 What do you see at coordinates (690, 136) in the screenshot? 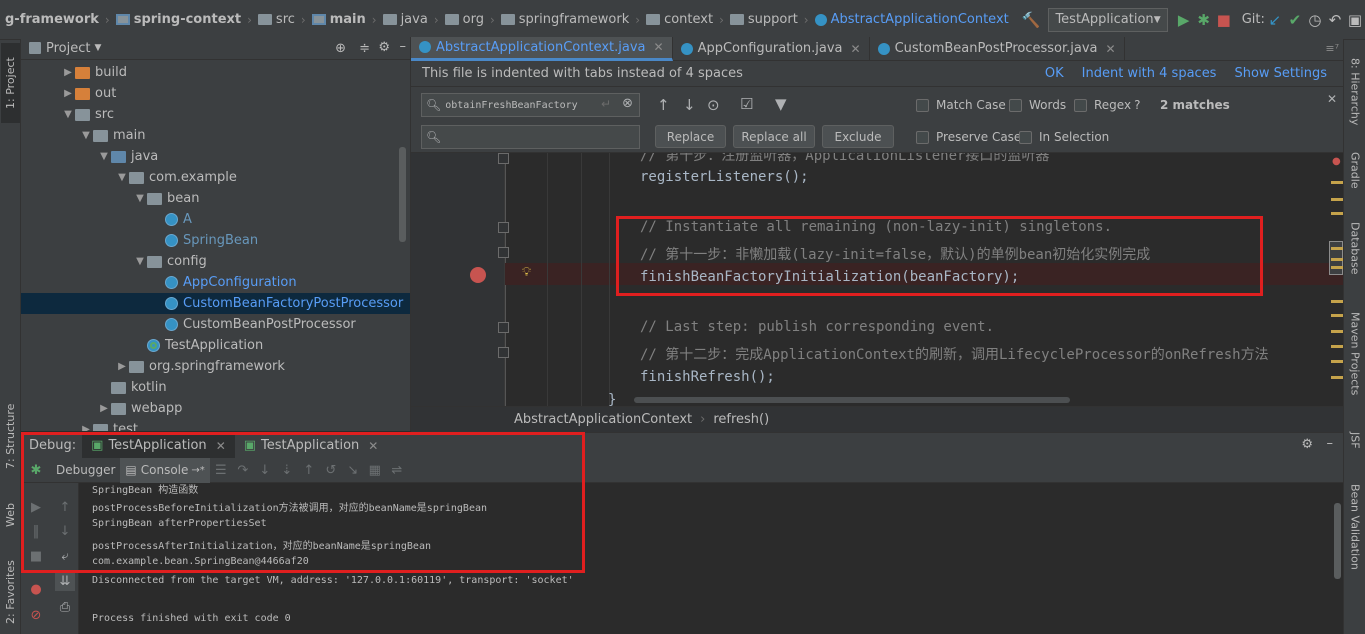
I see `replace-button: Replace` at bounding box center [690, 136].